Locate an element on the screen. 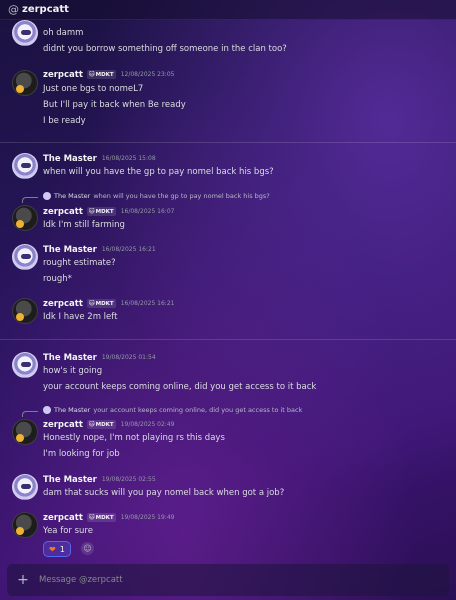 The image size is (456, 600). message-header: The Master 19/08/2025 01:54 is located at coordinates (99, 357).